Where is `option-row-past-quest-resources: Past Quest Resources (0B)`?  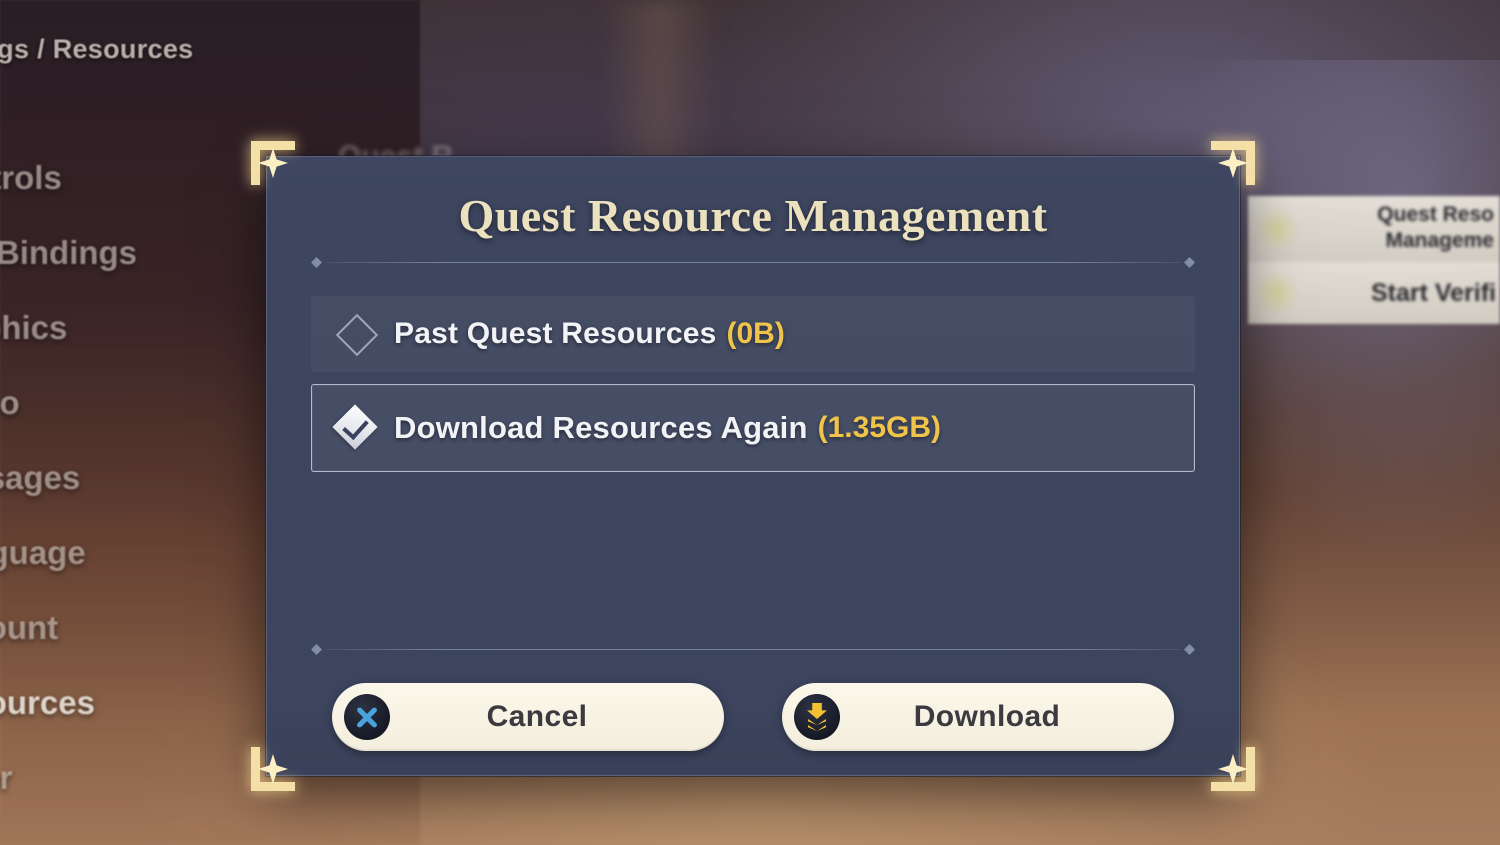 option-row-past-quest-resources: Past Quest Resources (0B) is located at coordinates (753, 334).